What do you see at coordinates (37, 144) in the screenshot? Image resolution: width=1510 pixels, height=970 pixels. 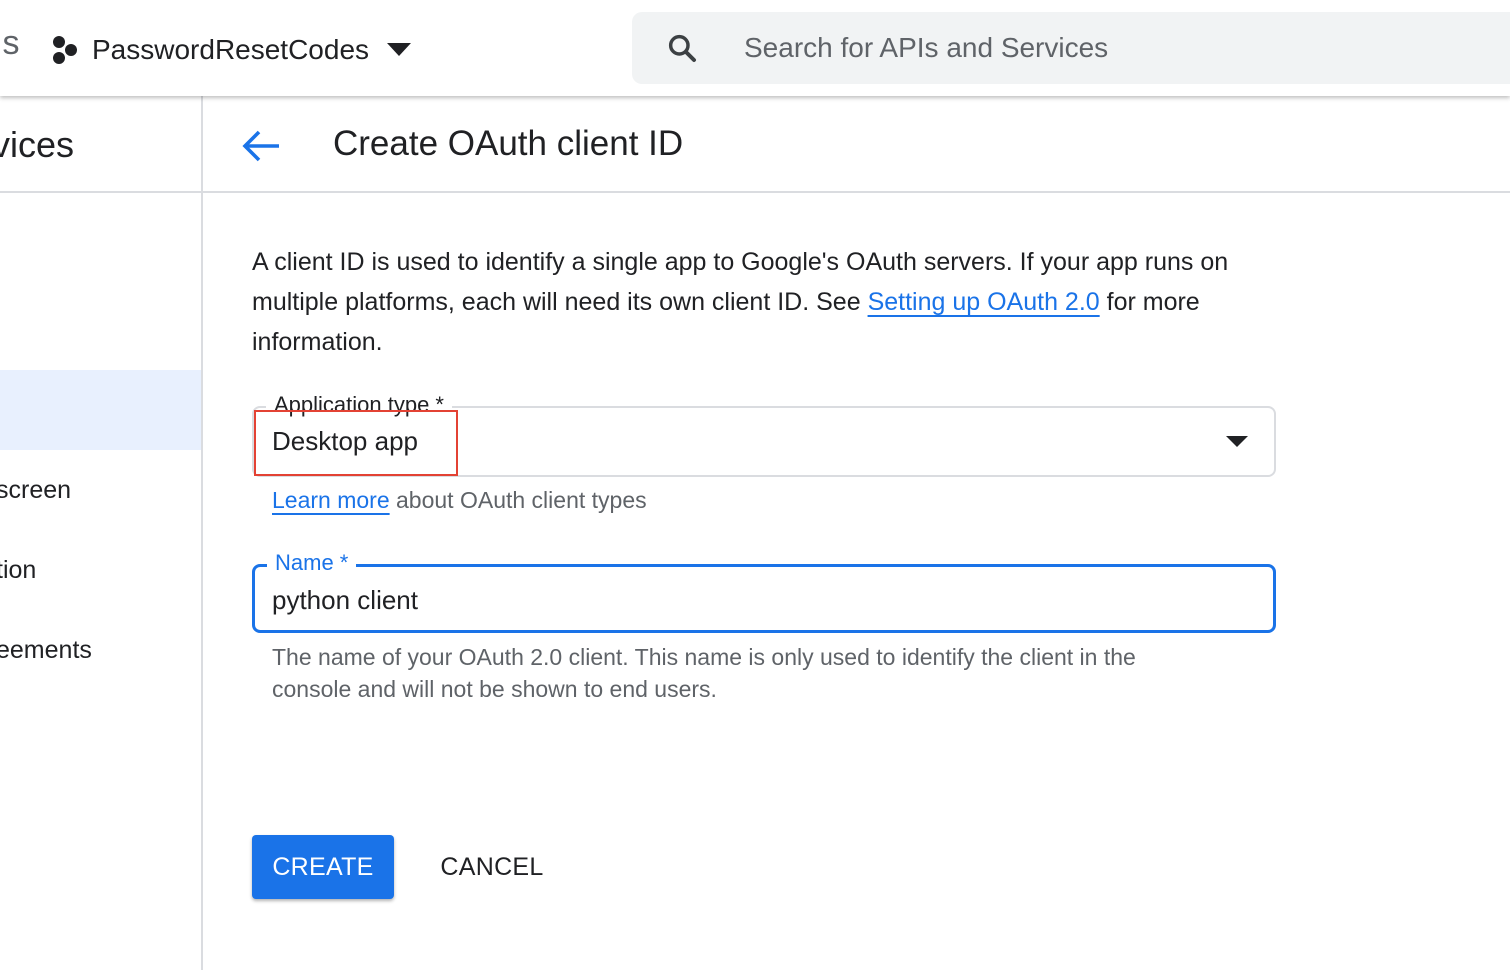 I see `sidebar-title: vices` at bounding box center [37, 144].